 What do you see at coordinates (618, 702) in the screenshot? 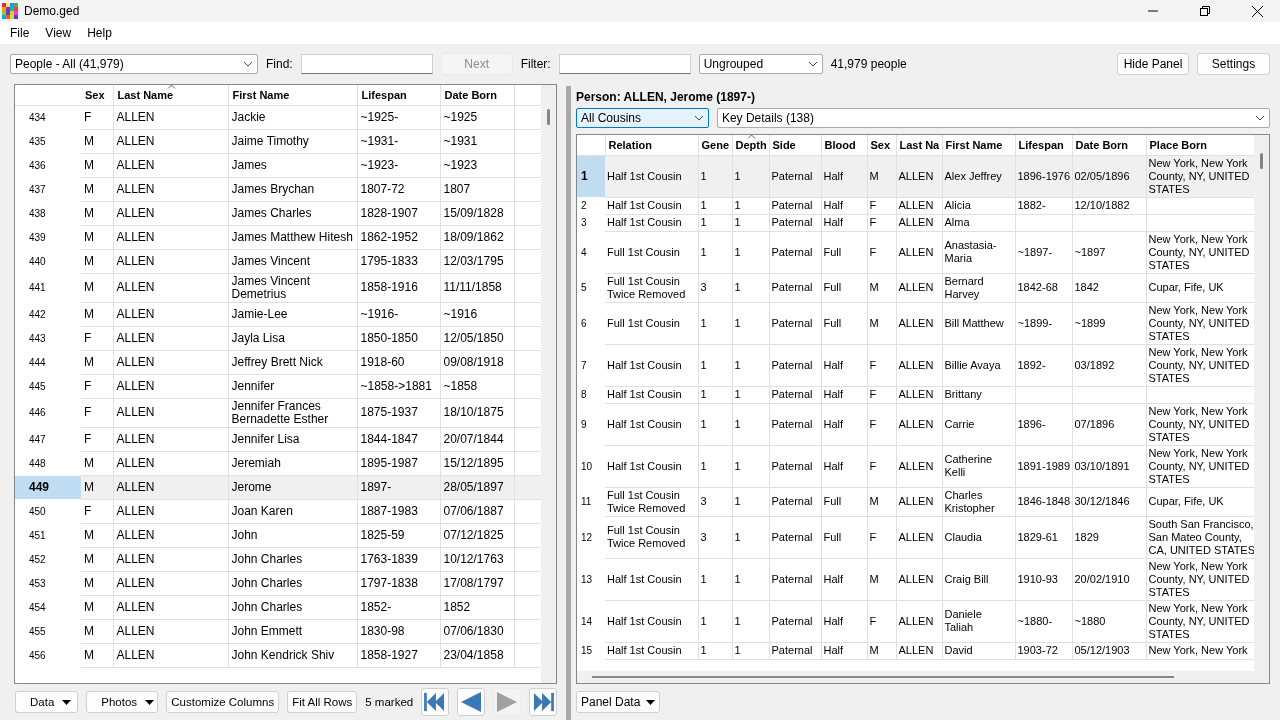
I see `menu-button: Panel Data` at bounding box center [618, 702].